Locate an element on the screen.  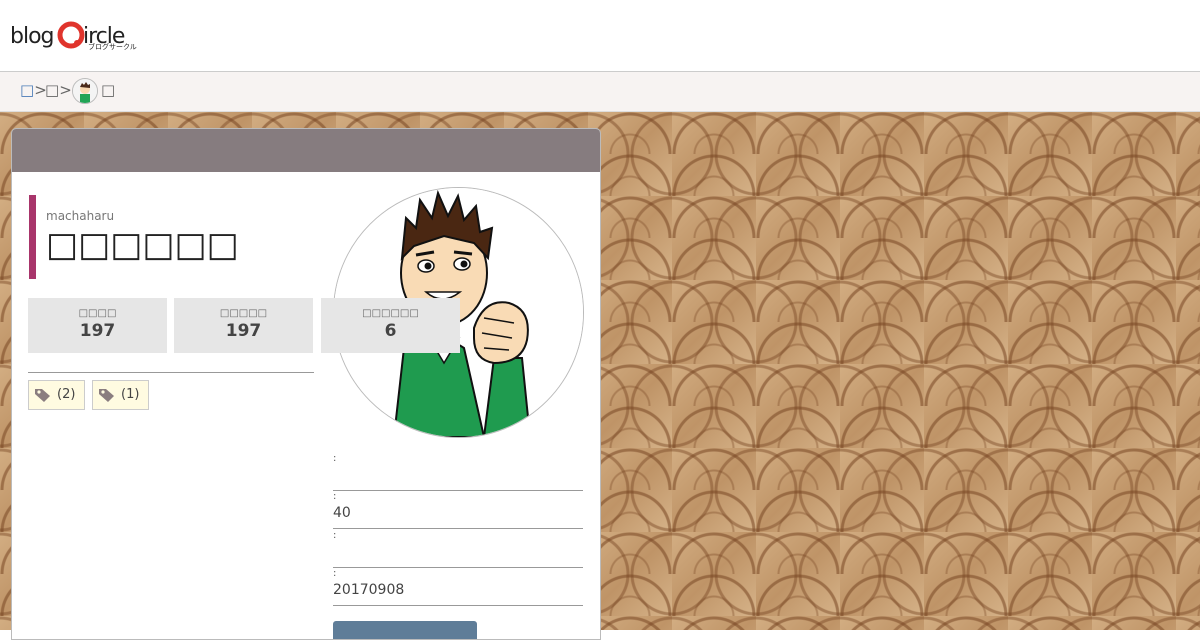
stat-value: 6 is located at coordinates (390, 331).